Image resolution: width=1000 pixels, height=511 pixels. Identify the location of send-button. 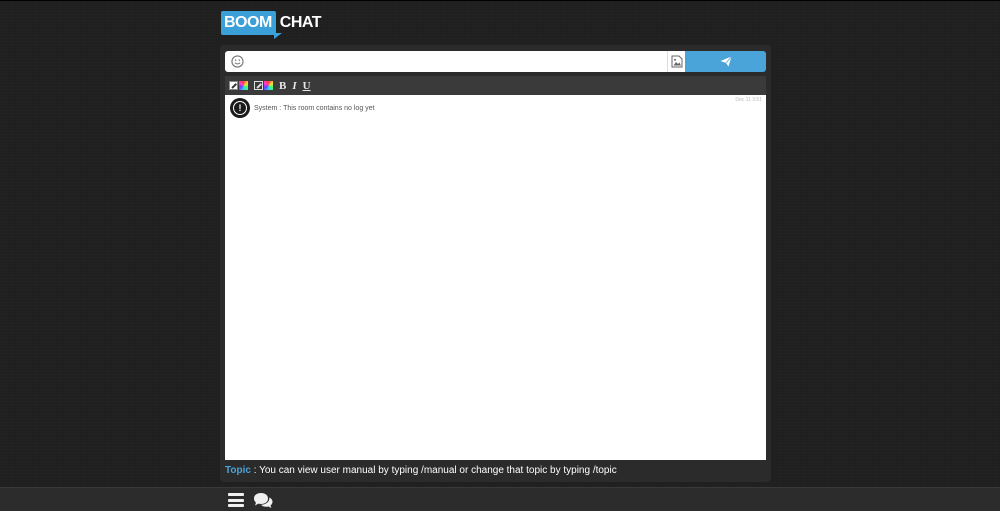
(725, 61).